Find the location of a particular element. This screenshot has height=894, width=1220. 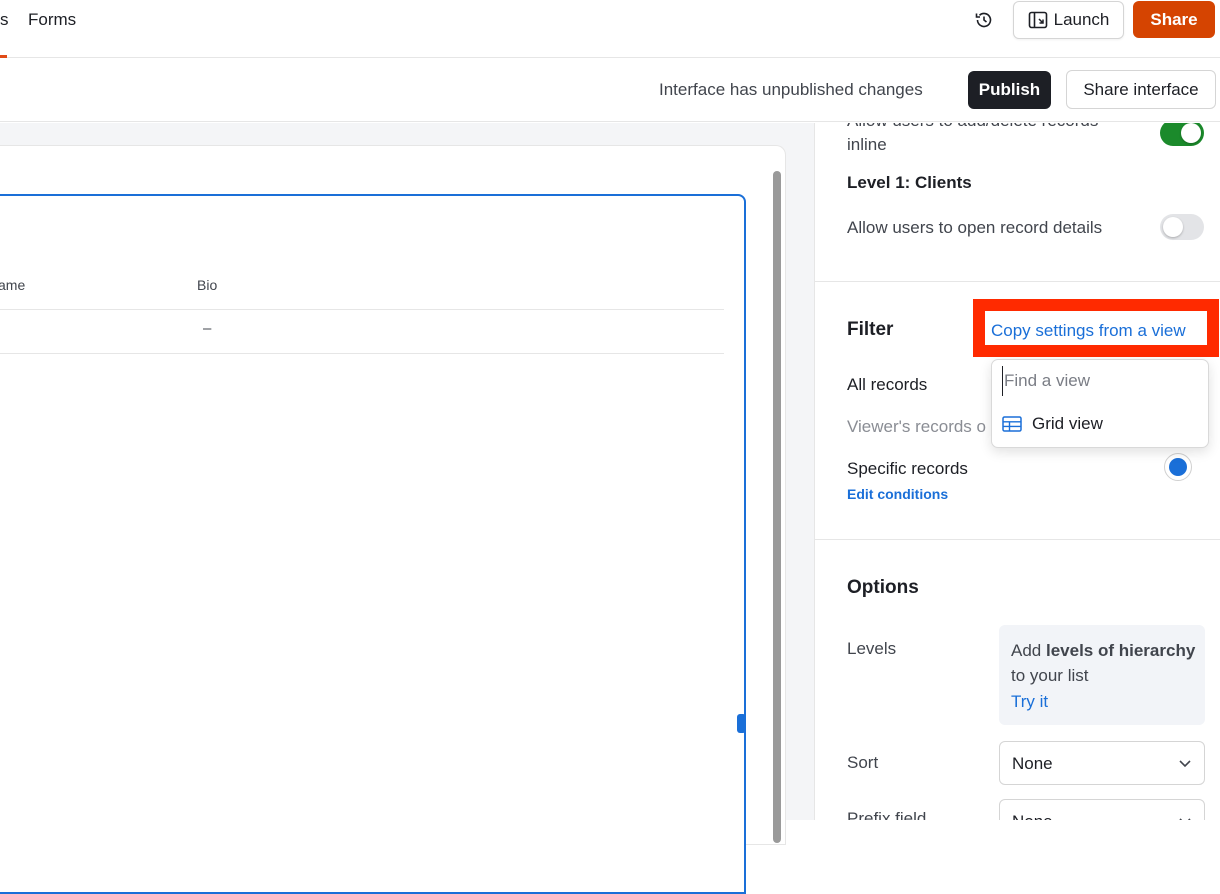

highlight-annotation is located at coordinates (1096, 328).